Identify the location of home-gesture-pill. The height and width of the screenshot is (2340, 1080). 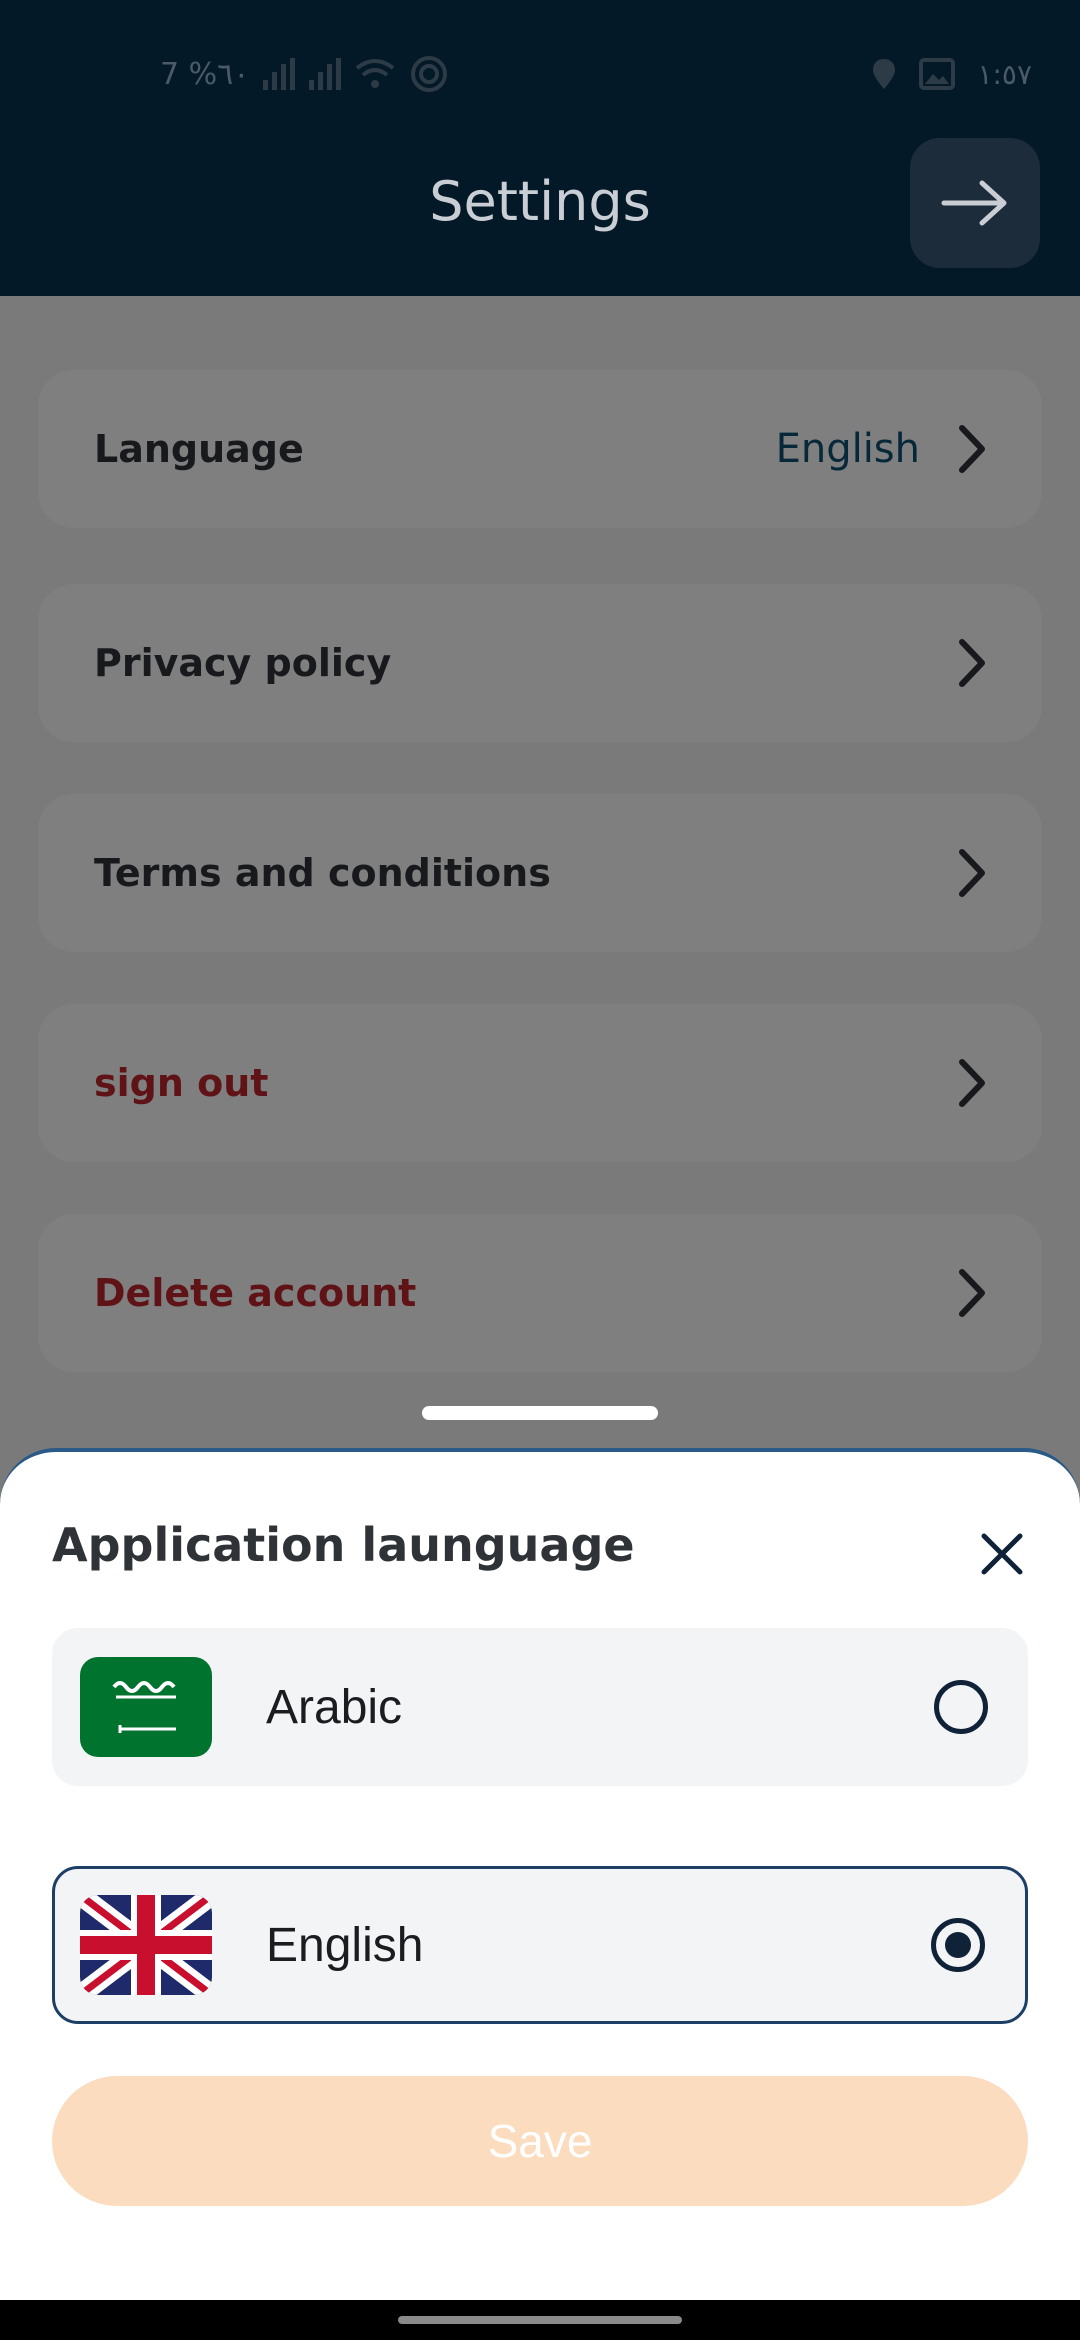
(540, 2320).